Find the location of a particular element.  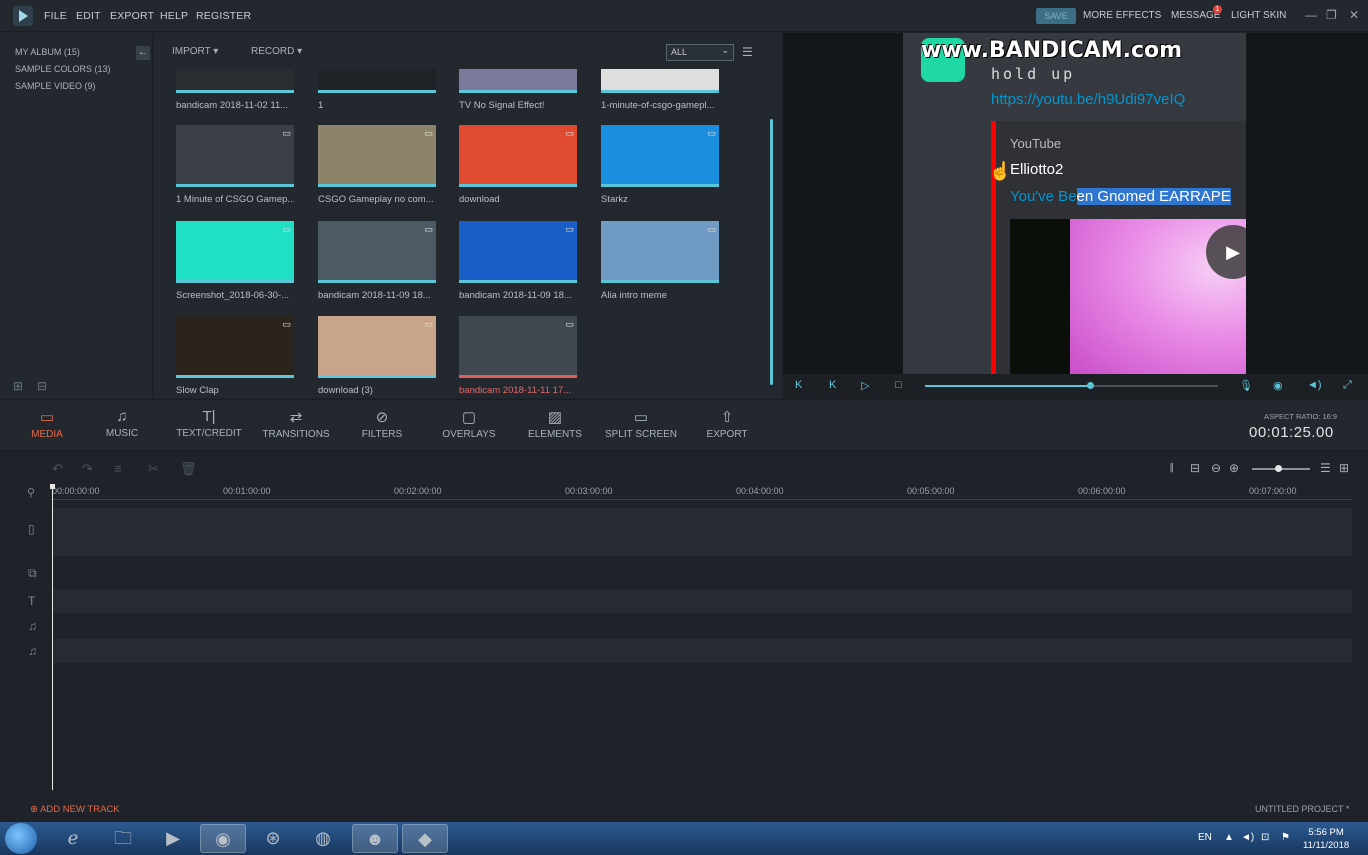

media-scrollbar is located at coordinates (771, 252).